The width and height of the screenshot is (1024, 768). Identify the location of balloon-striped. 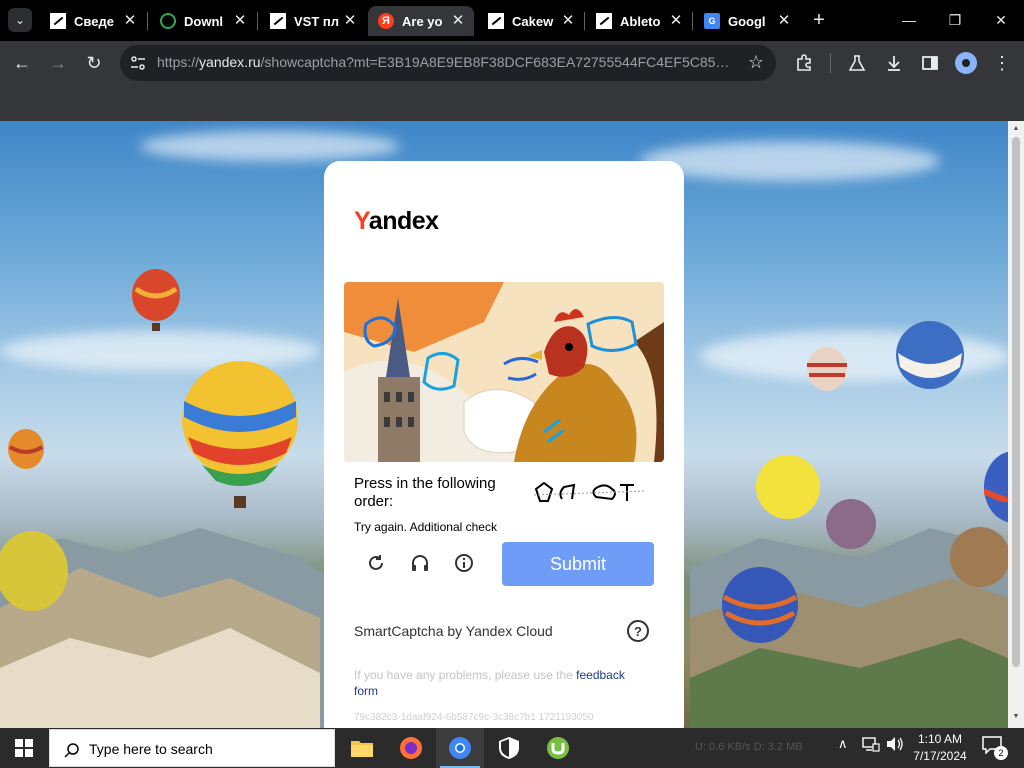
(827, 369).